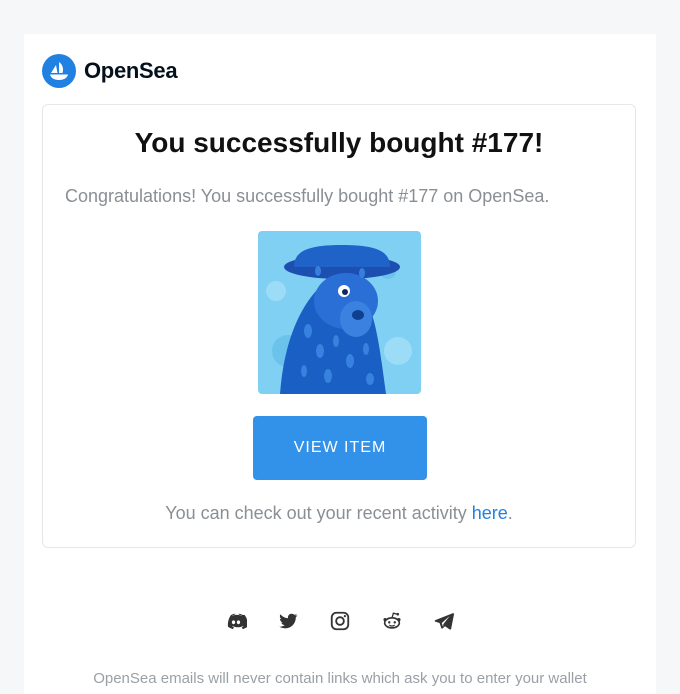  I want to click on view-item-button: VIEW ITEM, so click(340, 448).